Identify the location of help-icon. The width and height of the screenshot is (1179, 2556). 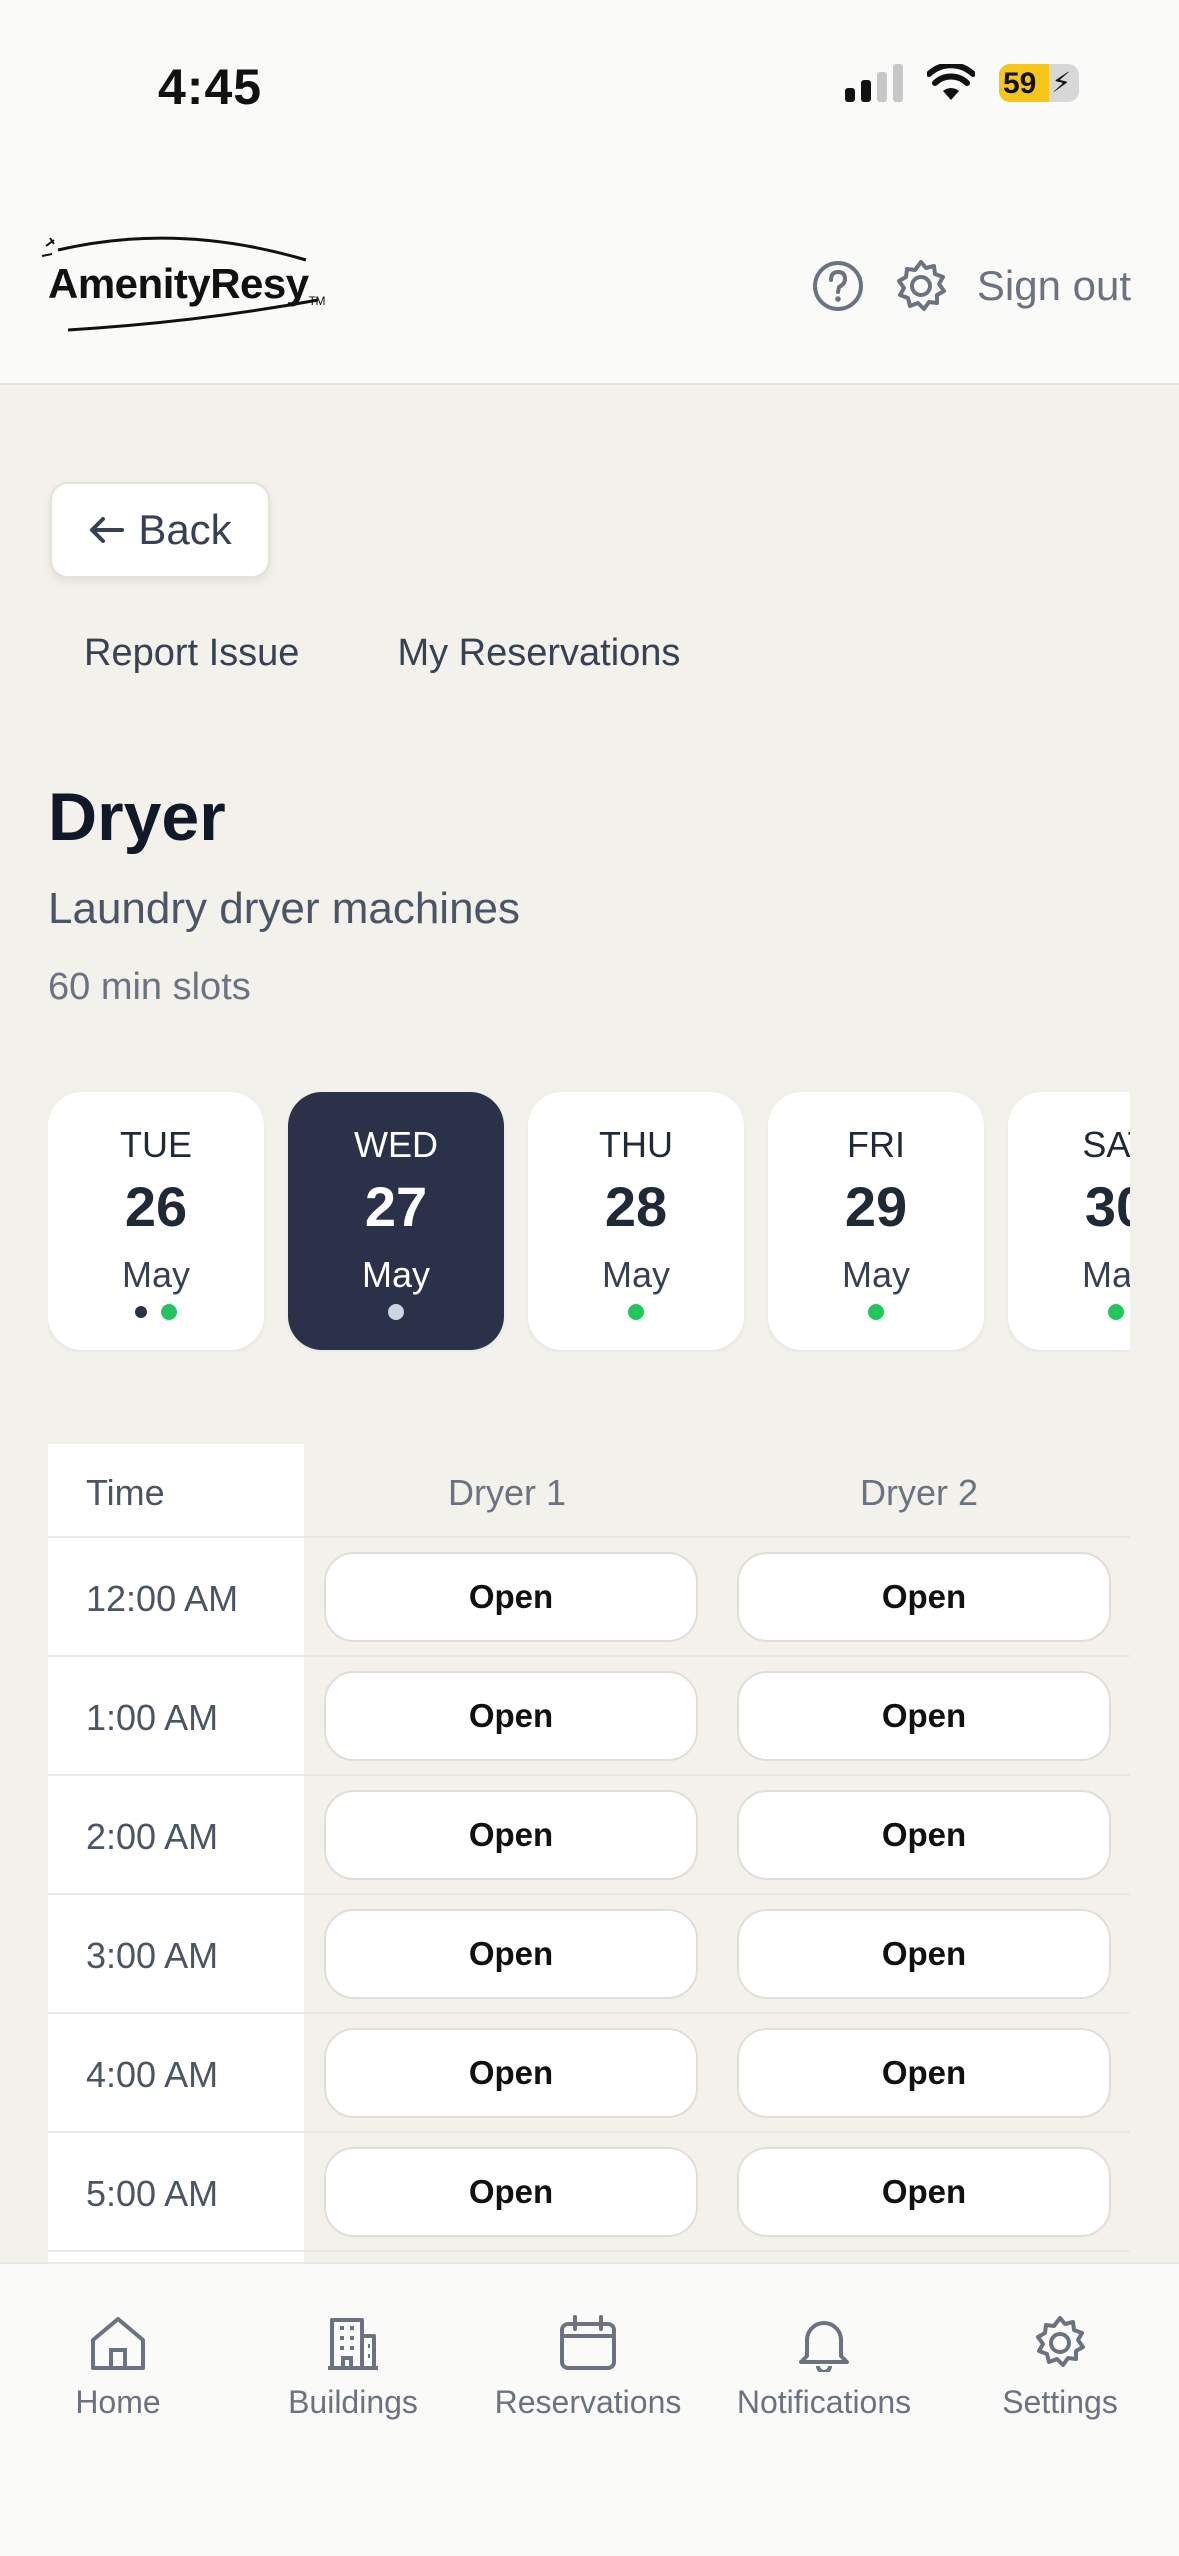
(838, 286).